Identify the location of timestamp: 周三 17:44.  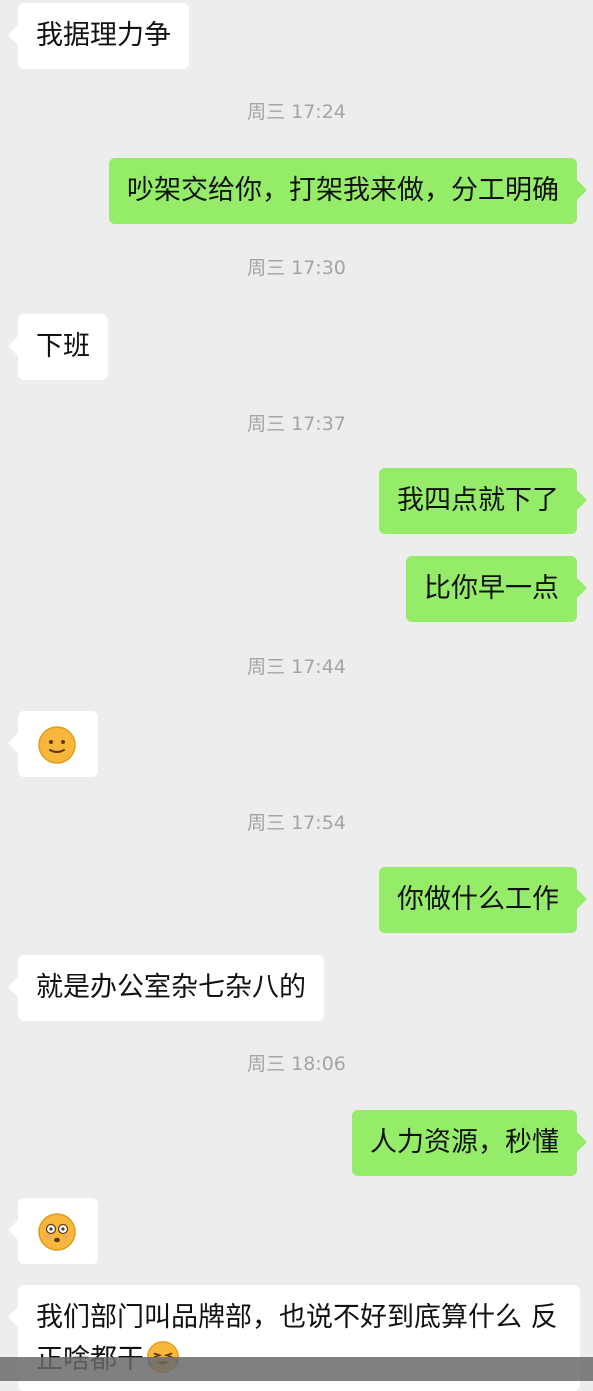
(296, 667).